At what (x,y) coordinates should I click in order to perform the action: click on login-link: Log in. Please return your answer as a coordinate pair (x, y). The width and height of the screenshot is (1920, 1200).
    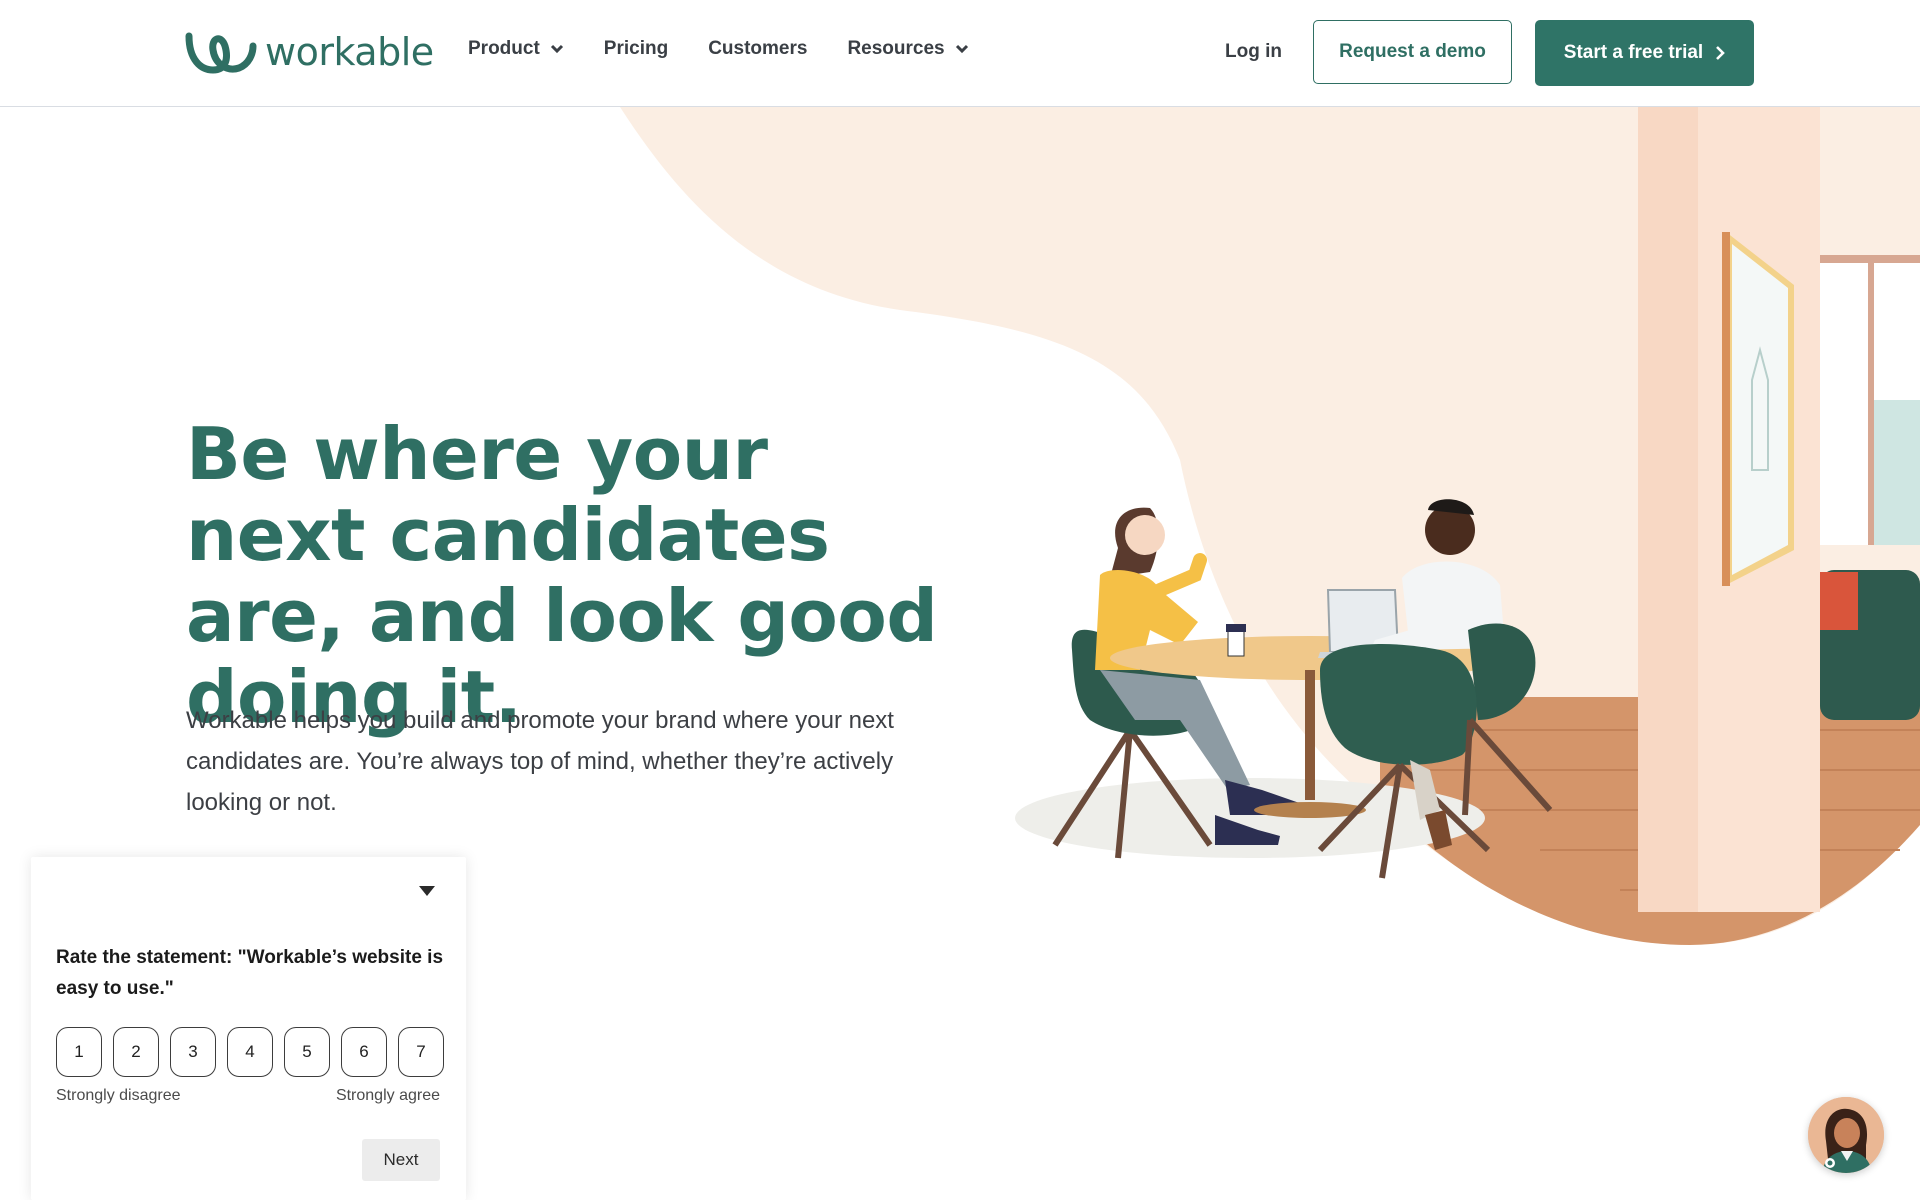
    Looking at the image, I should click on (1253, 52).